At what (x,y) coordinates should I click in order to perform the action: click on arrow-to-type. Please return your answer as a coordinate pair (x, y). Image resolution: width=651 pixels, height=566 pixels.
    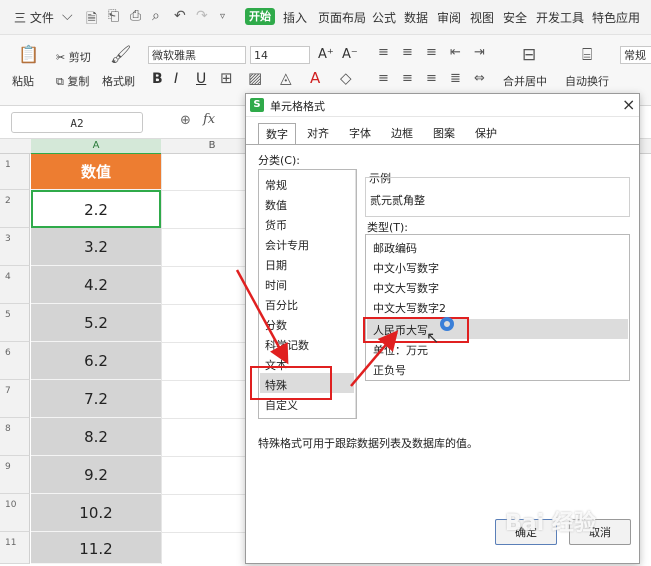
    Looking at the image, I should click on (374, 358).